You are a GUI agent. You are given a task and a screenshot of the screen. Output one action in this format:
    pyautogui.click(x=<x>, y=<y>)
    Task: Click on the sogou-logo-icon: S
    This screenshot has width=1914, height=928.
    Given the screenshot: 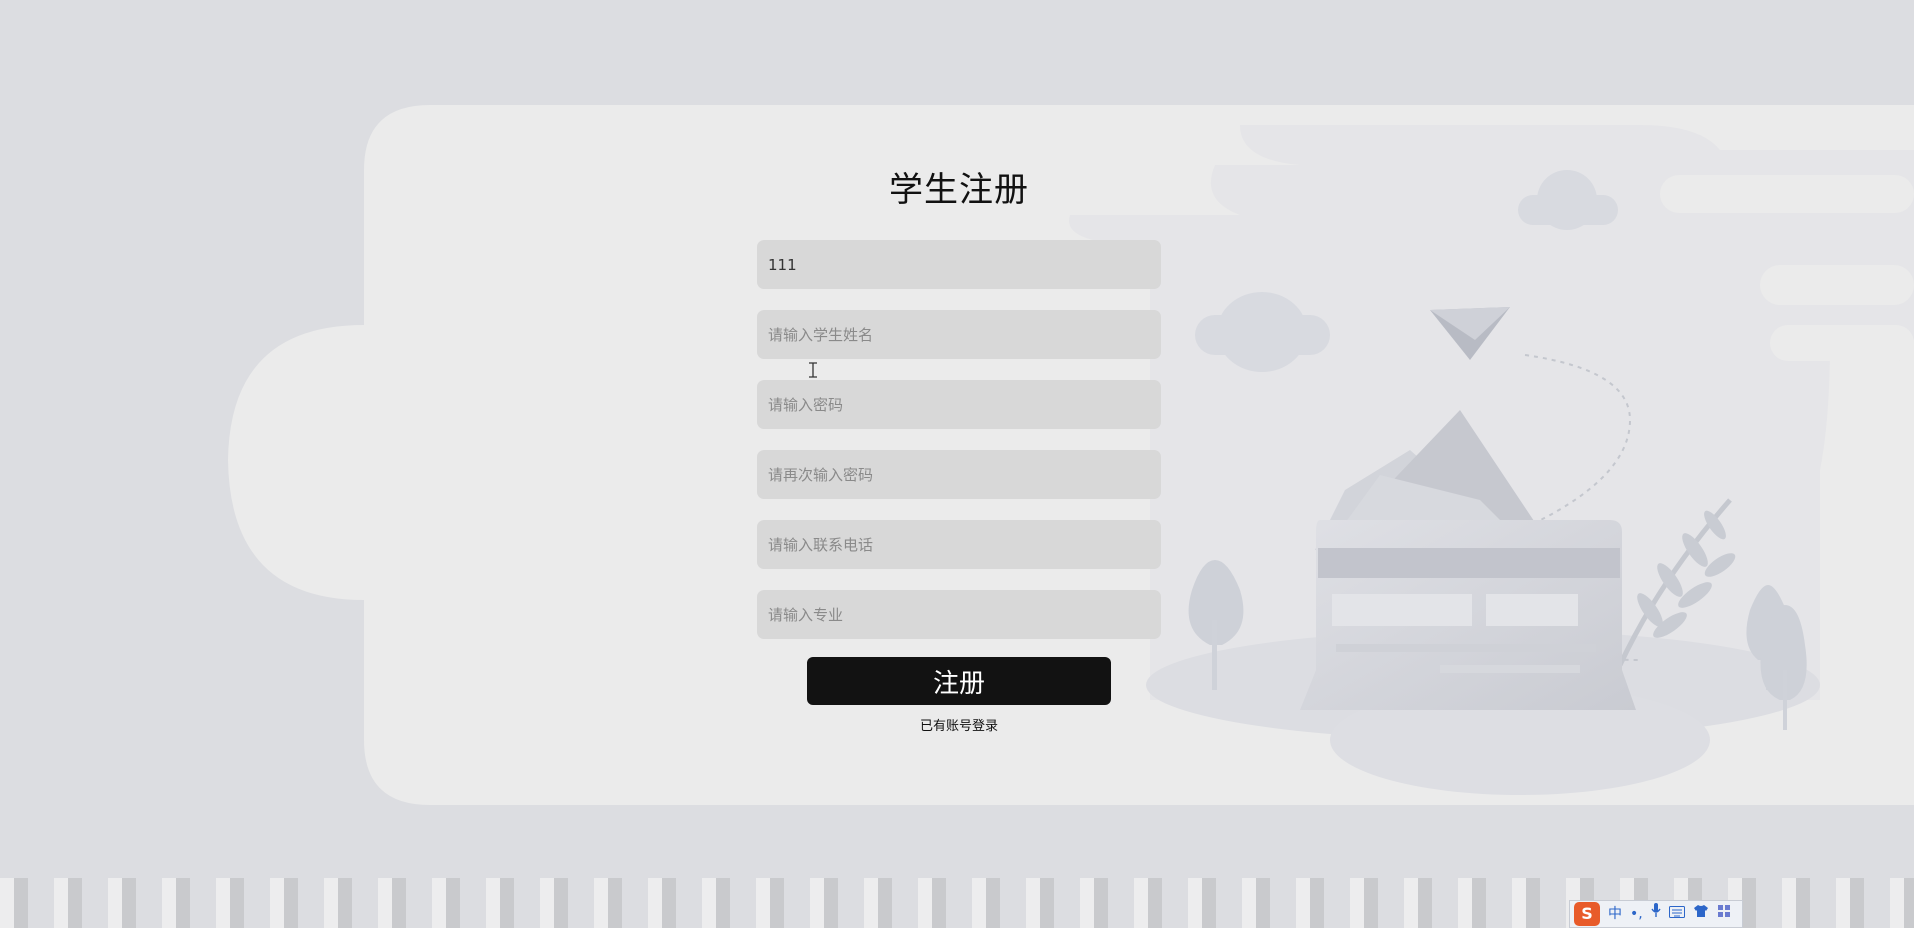 What is the action you would take?
    pyautogui.click(x=1587, y=914)
    